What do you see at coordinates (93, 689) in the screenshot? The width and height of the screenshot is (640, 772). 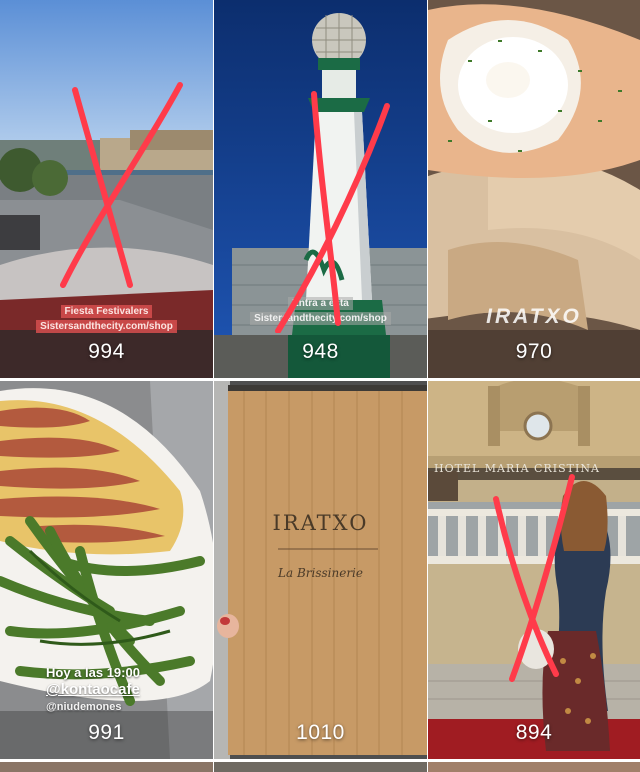 I see `story-mention: @kontaocafe` at bounding box center [93, 689].